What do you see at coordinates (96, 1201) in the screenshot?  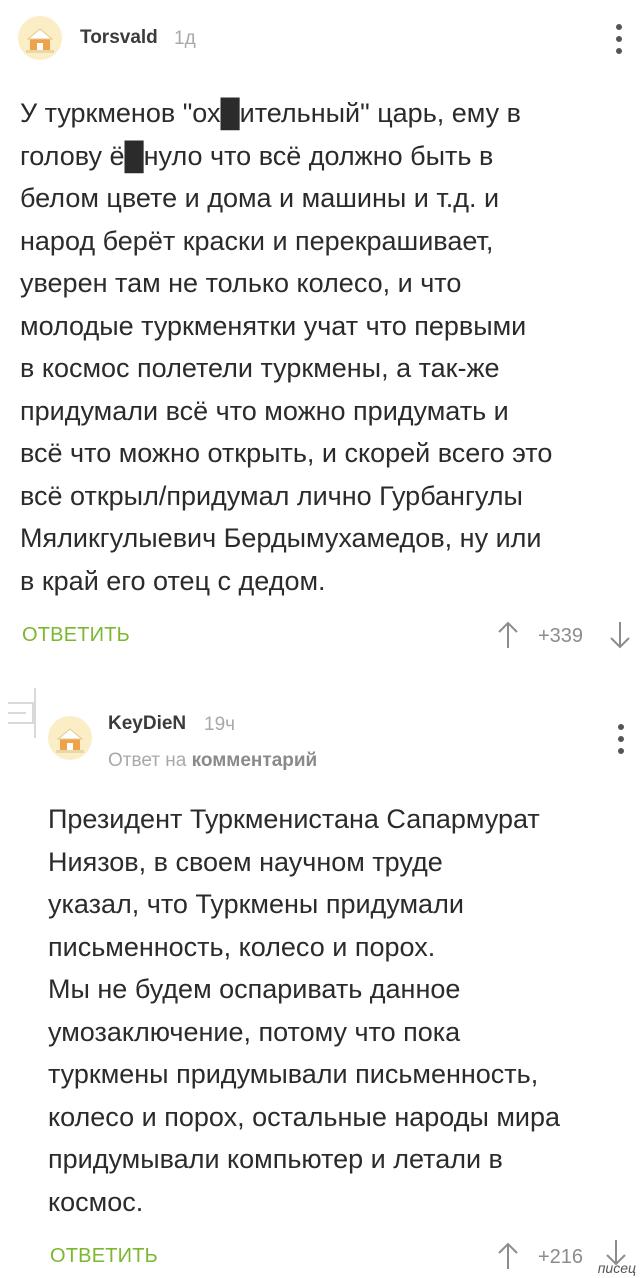 I see `comment-line: космос.` at bounding box center [96, 1201].